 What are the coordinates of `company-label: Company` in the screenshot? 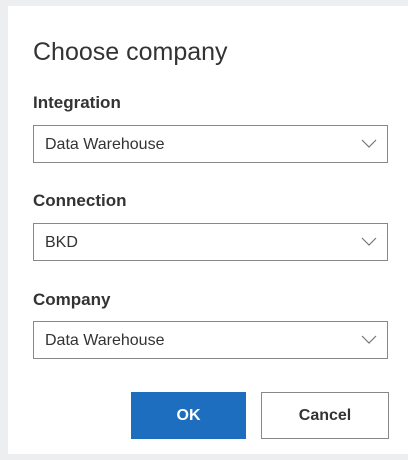 It's located at (72, 299).